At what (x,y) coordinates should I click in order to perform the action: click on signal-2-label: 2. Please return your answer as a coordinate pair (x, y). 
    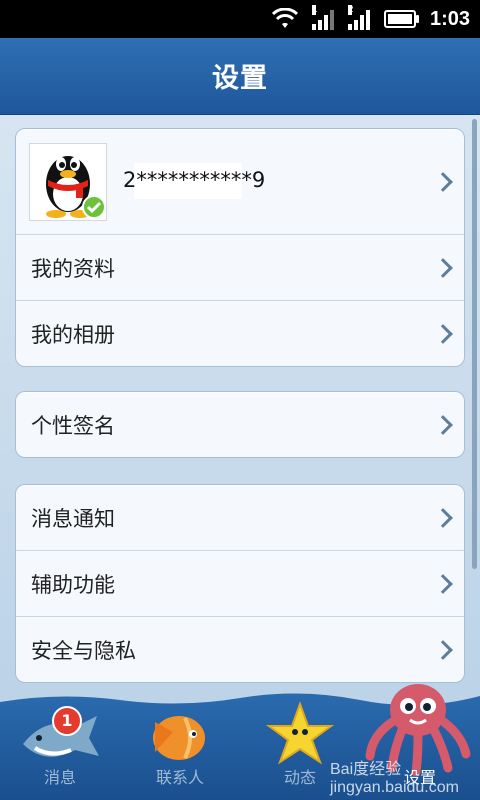
    Looking at the image, I should click on (350, 10).